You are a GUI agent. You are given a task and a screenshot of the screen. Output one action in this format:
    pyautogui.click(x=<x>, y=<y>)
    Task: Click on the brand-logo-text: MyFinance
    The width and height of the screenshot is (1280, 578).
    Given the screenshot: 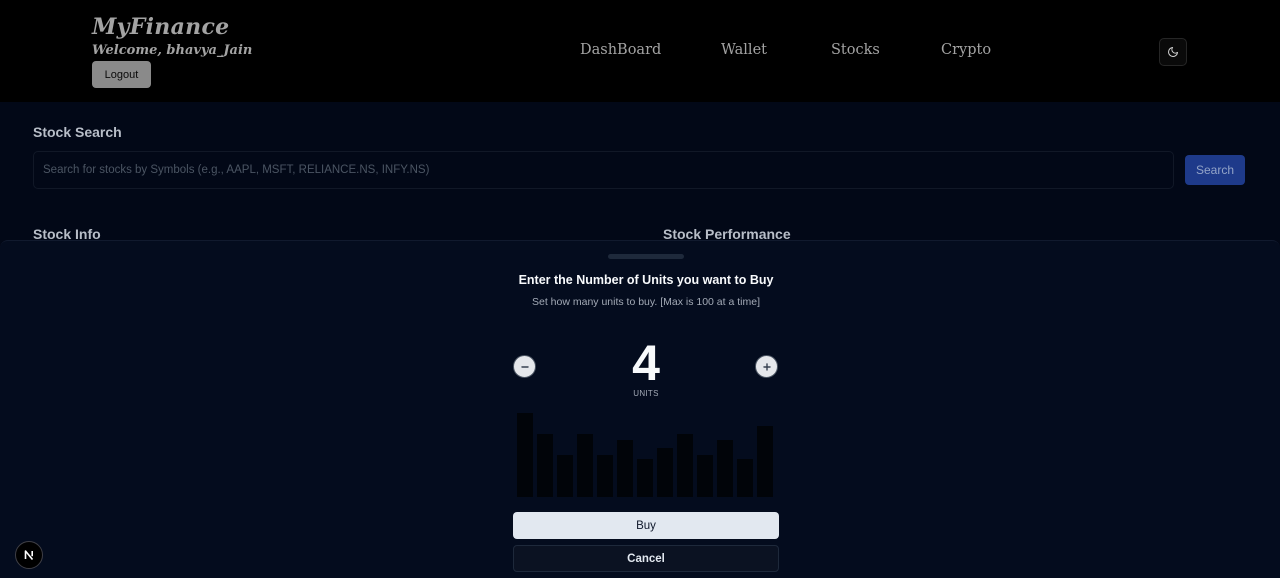 What is the action you would take?
    pyautogui.click(x=160, y=27)
    